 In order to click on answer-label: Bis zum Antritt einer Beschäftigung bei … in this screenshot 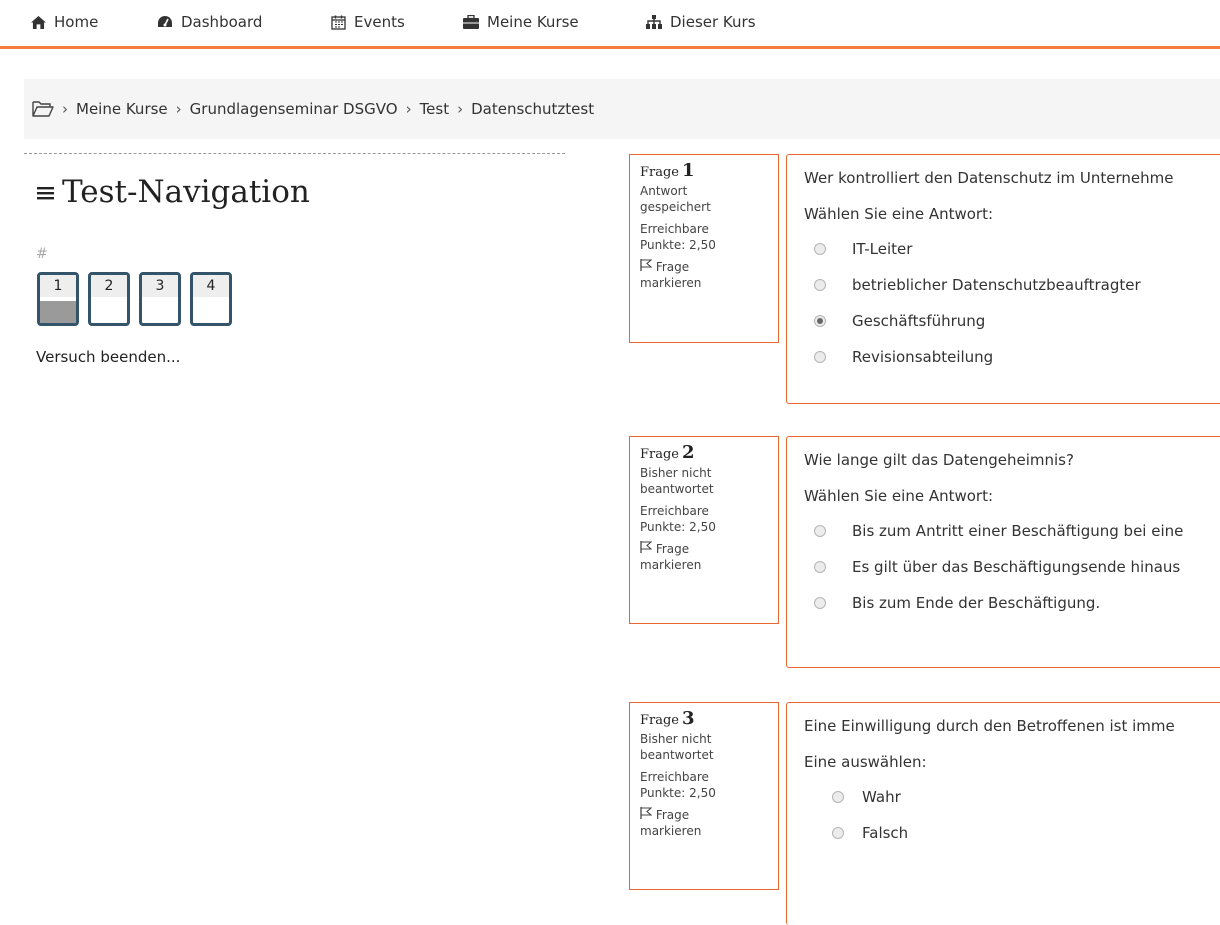, I will do `click(1018, 531)`.